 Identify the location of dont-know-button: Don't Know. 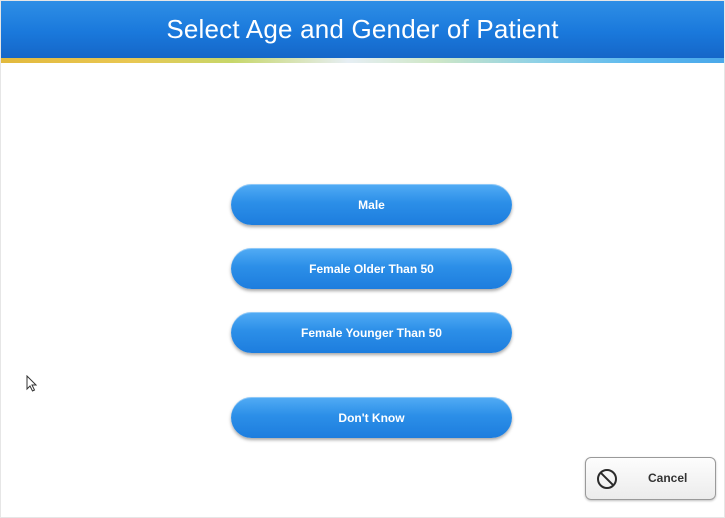
(371, 417).